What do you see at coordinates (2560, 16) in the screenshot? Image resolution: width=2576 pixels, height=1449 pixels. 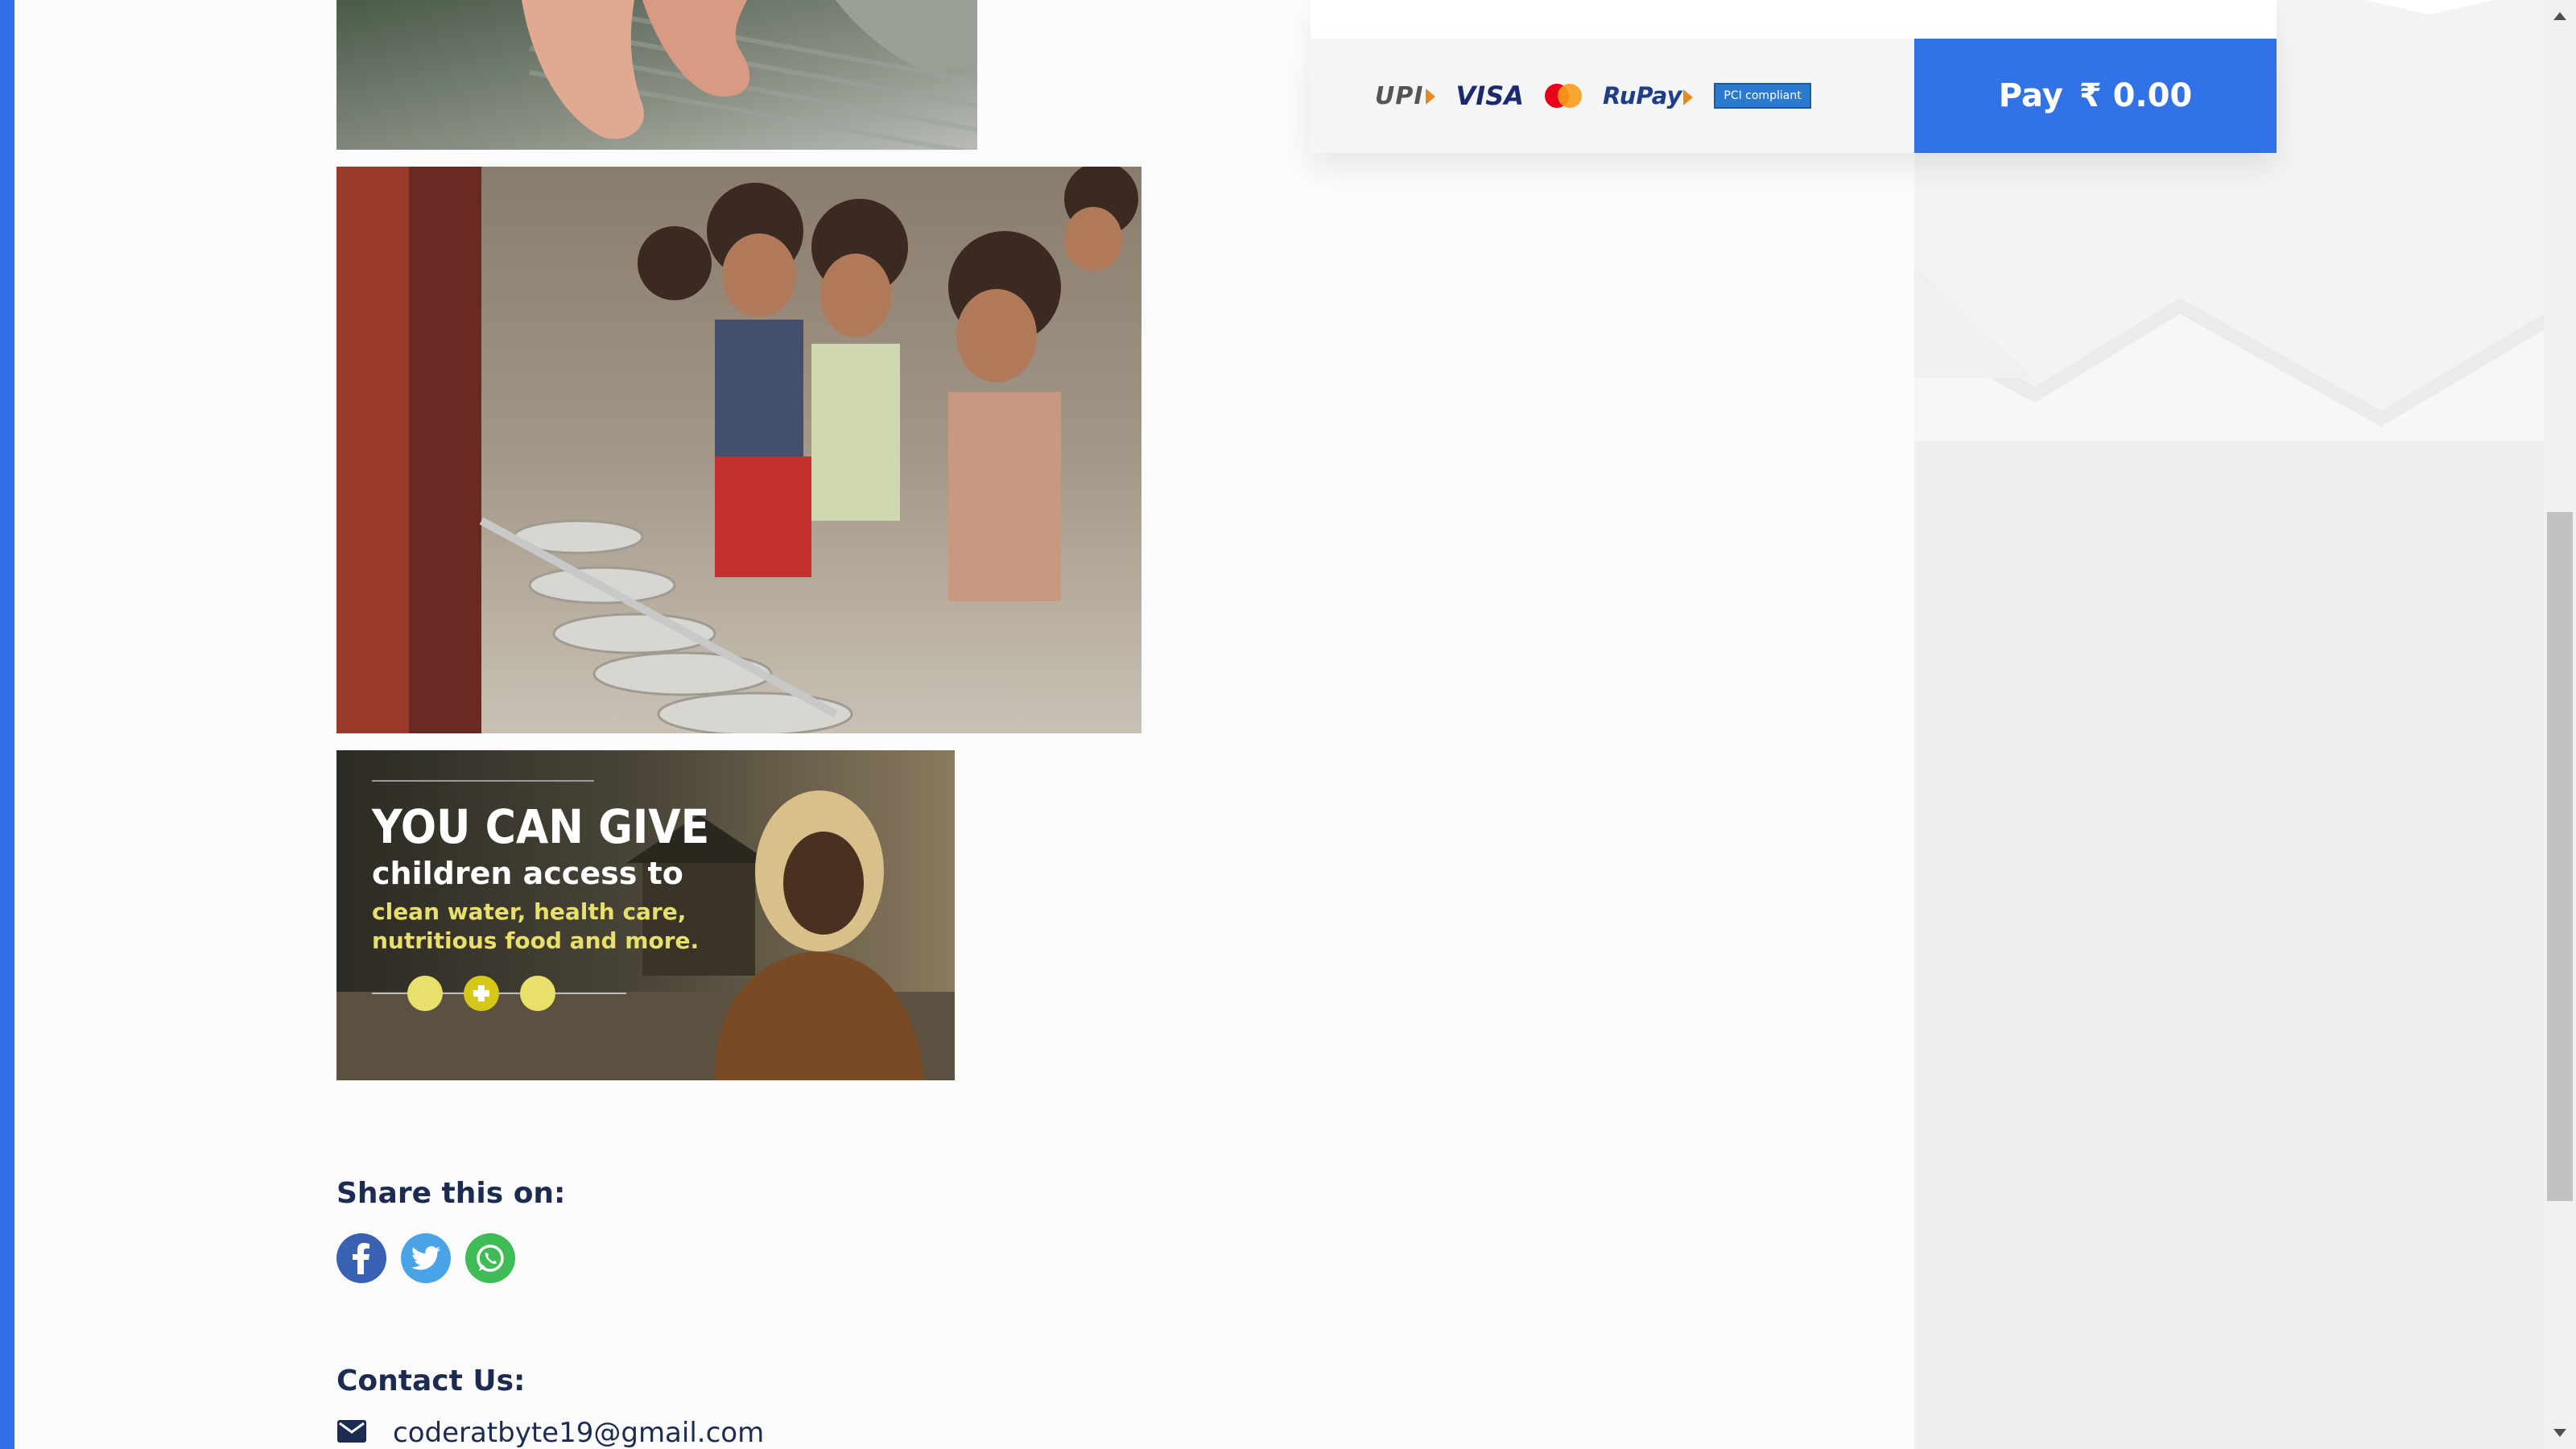 I see `scroll-up-arrow-icon` at bounding box center [2560, 16].